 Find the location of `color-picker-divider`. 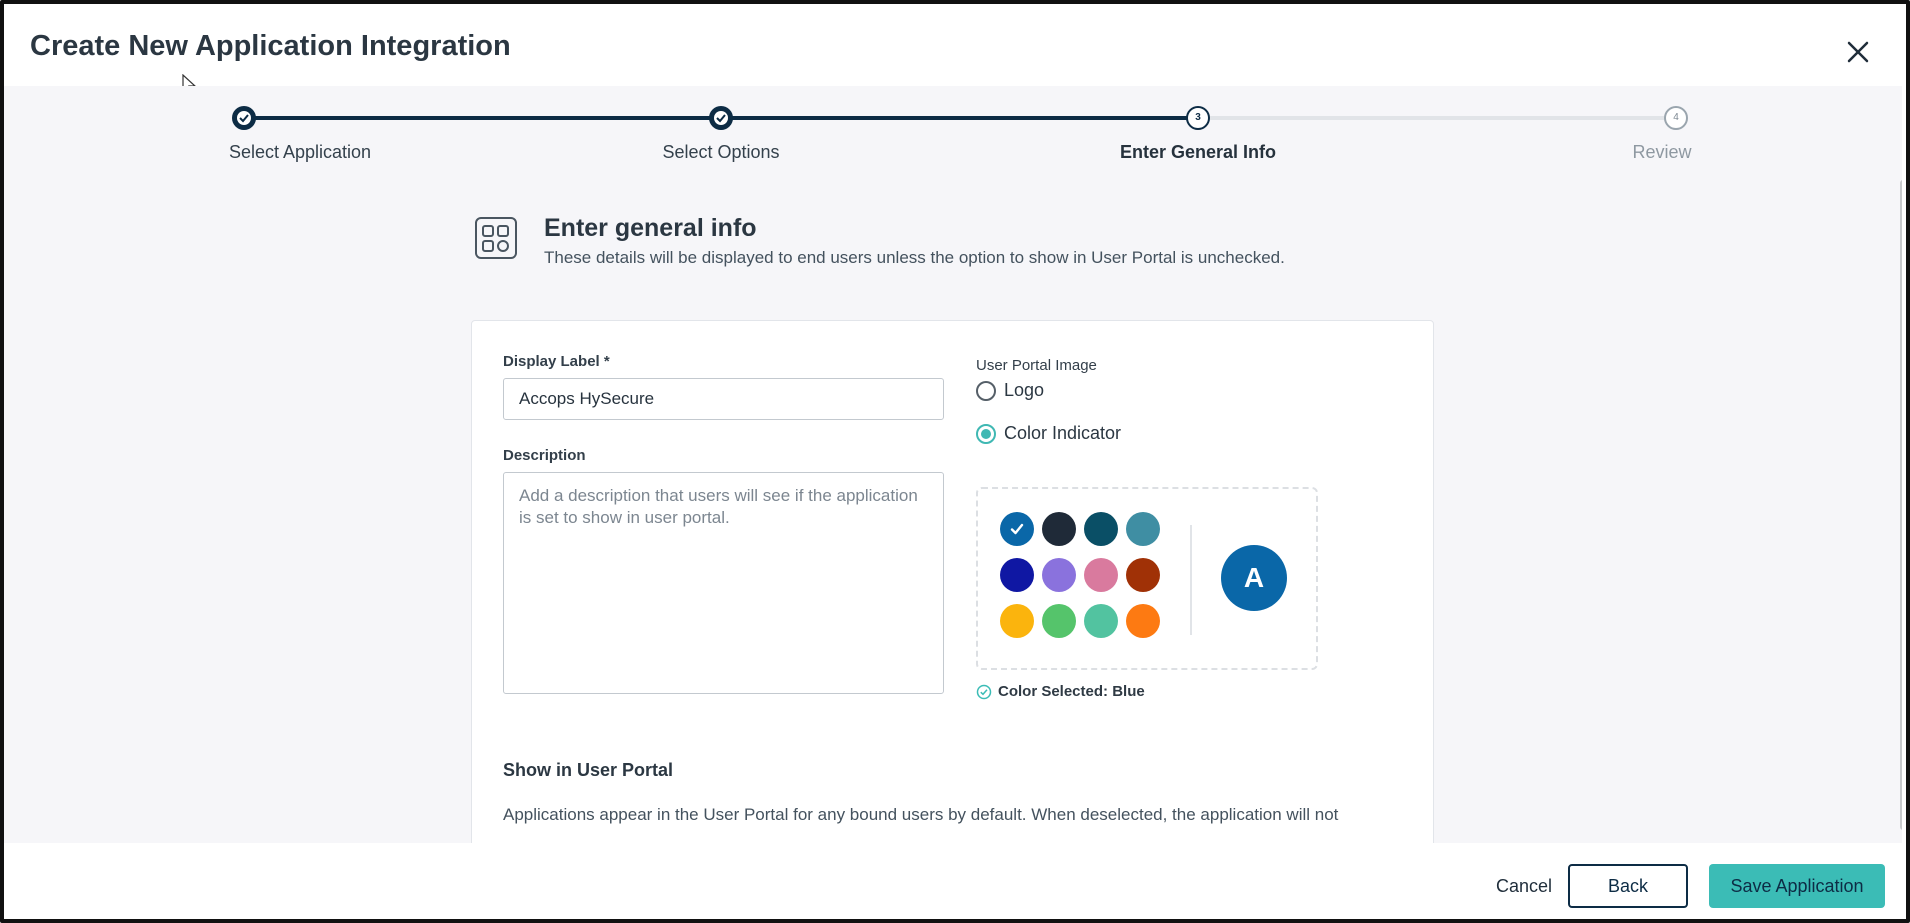

color-picker-divider is located at coordinates (1191, 580).